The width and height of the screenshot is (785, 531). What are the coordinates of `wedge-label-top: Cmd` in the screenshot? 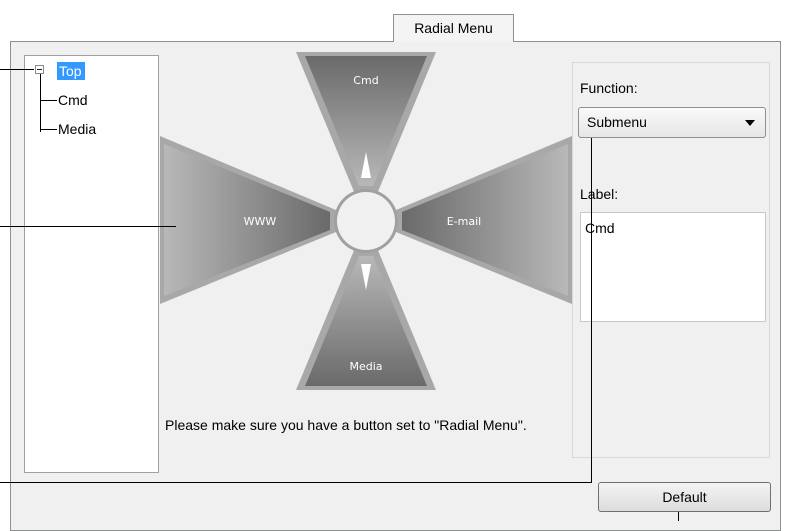 It's located at (365, 80).